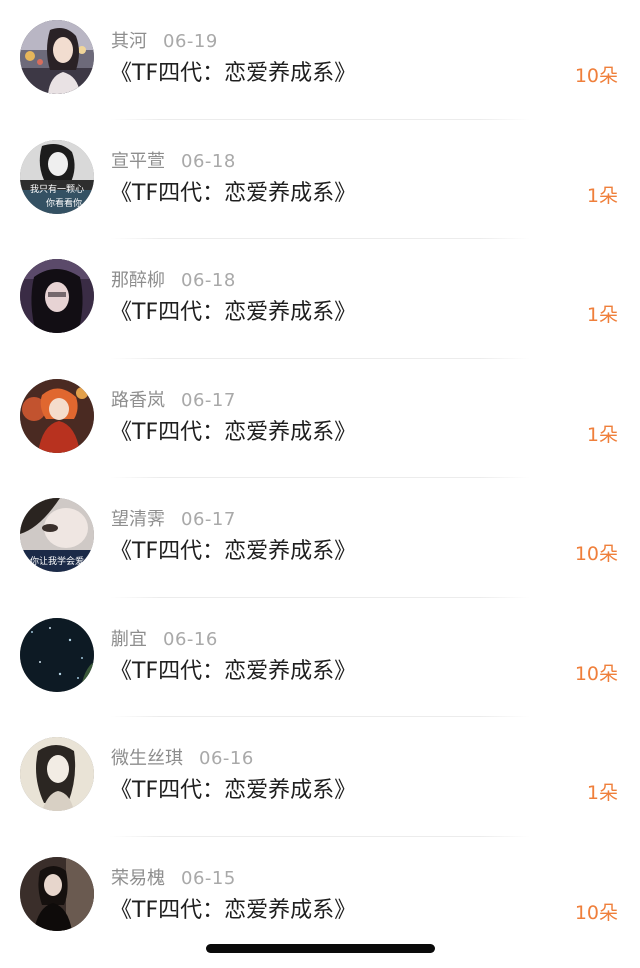 The width and height of the screenshot is (640, 968). What do you see at coordinates (138, 400) in the screenshot?
I see `sender-name: 路香岚` at bounding box center [138, 400].